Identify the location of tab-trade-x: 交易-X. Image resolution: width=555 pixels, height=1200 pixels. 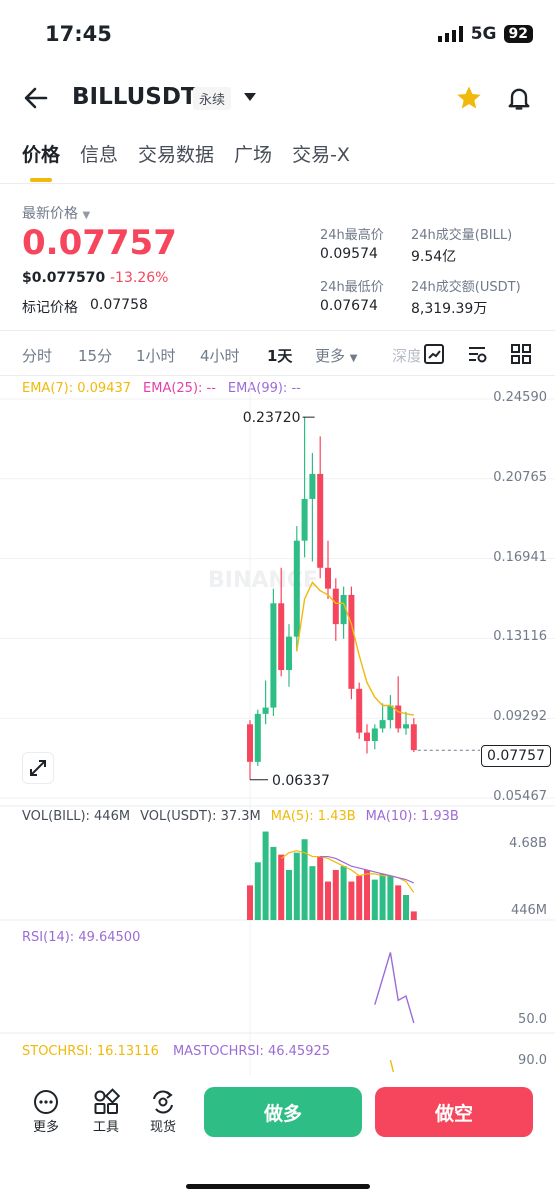
(321, 153).